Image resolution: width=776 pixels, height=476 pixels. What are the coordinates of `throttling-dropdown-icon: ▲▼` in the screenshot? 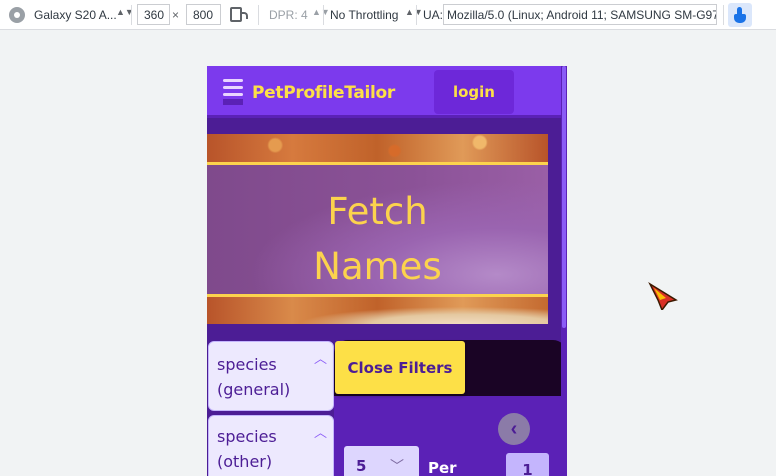 It's located at (414, 12).